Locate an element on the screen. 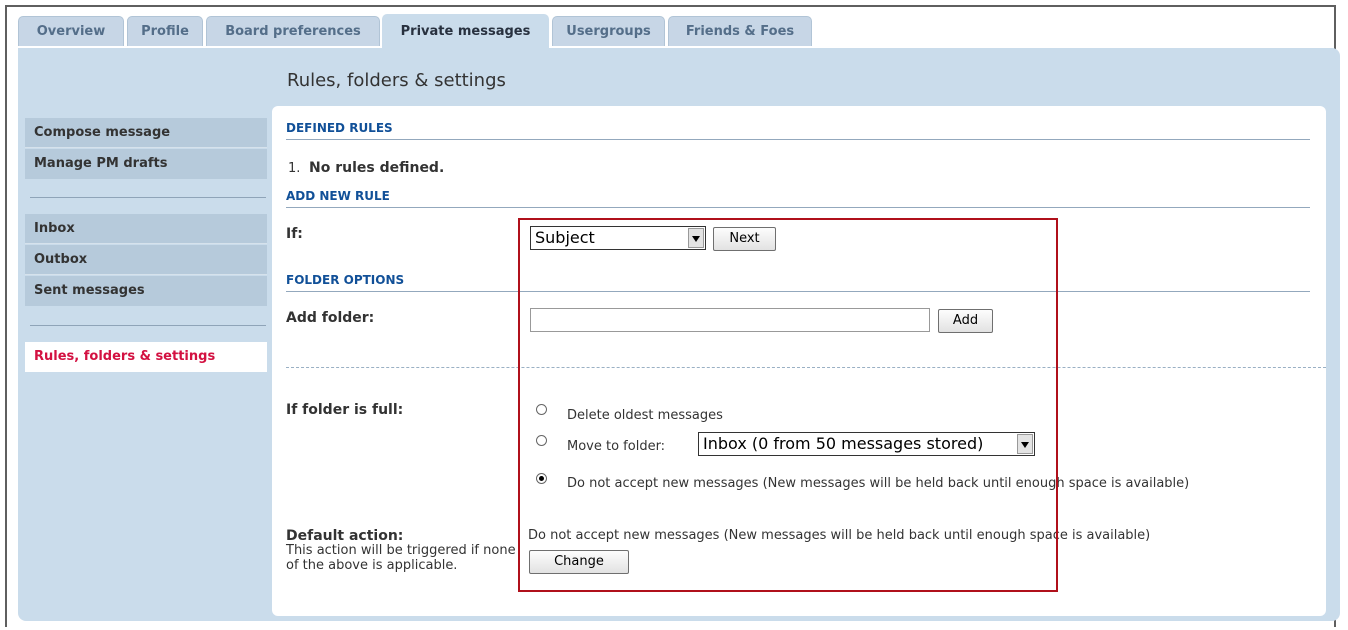  add-folder-input is located at coordinates (730, 320).